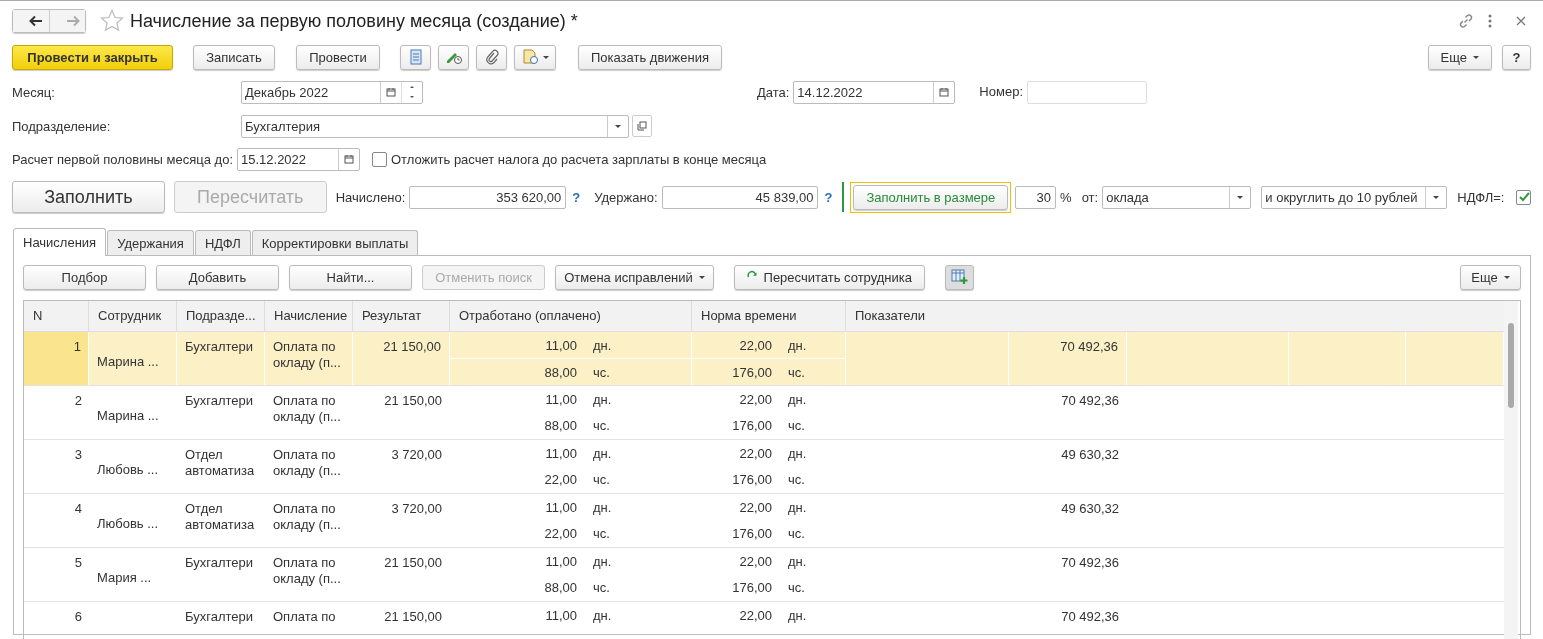  Describe the element at coordinates (931, 197) in the screenshot. I see `fill-amount-button: Заполнить в размере` at that location.